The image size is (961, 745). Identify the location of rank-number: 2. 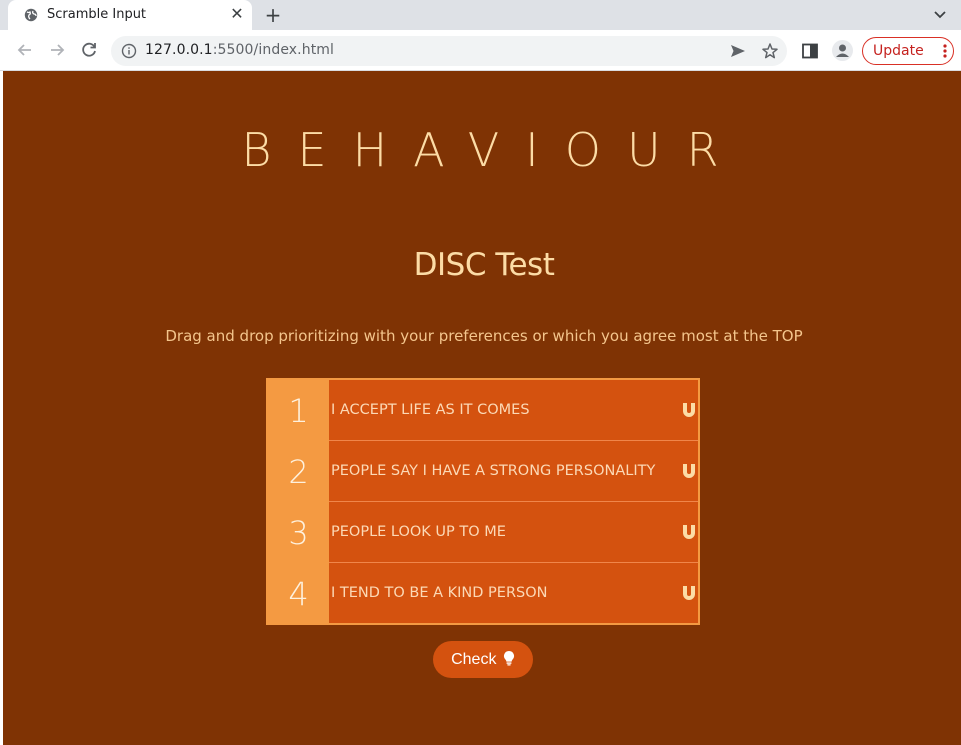
(298, 472).